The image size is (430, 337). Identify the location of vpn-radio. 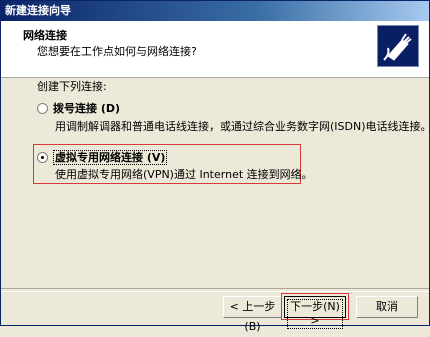
(42, 157).